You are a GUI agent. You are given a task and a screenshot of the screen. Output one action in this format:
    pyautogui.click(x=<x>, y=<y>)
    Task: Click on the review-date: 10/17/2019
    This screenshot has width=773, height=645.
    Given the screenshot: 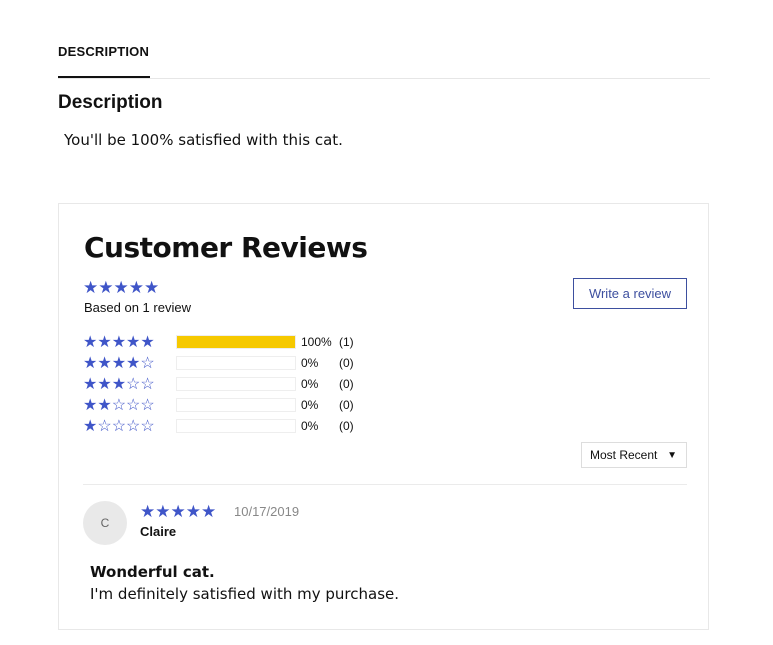 What is the action you would take?
    pyautogui.click(x=267, y=511)
    